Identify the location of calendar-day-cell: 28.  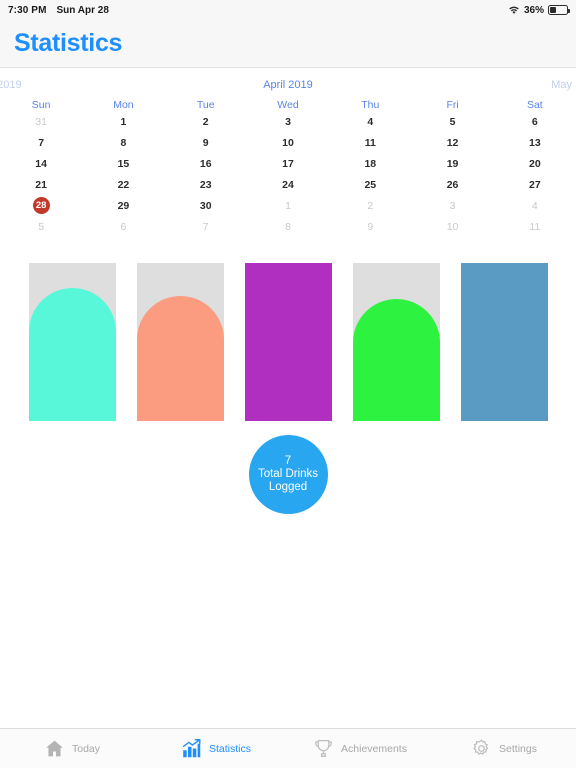
(41, 205).